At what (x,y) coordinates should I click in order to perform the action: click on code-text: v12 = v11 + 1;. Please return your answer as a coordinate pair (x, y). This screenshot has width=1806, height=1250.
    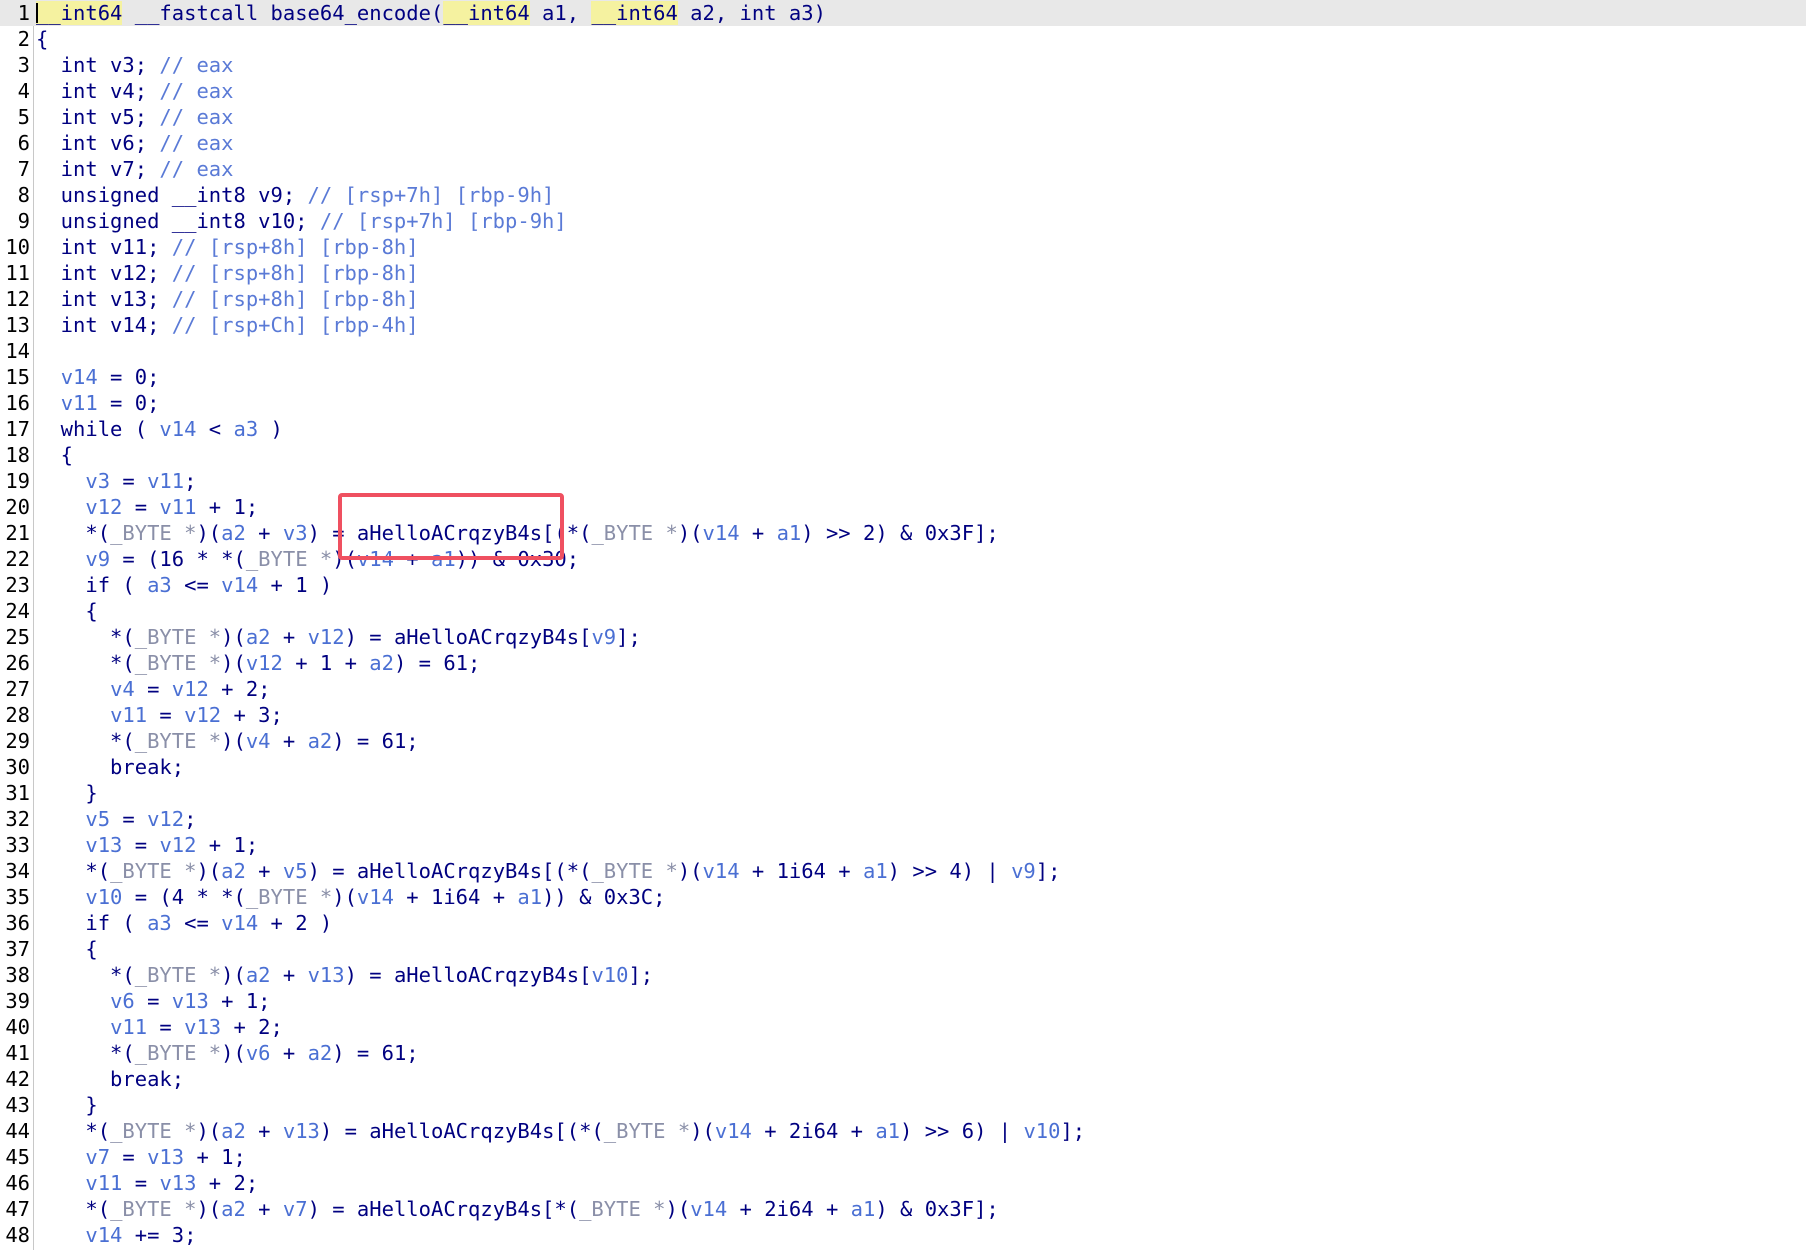
    Looking at the image, I should click on (147, 507).